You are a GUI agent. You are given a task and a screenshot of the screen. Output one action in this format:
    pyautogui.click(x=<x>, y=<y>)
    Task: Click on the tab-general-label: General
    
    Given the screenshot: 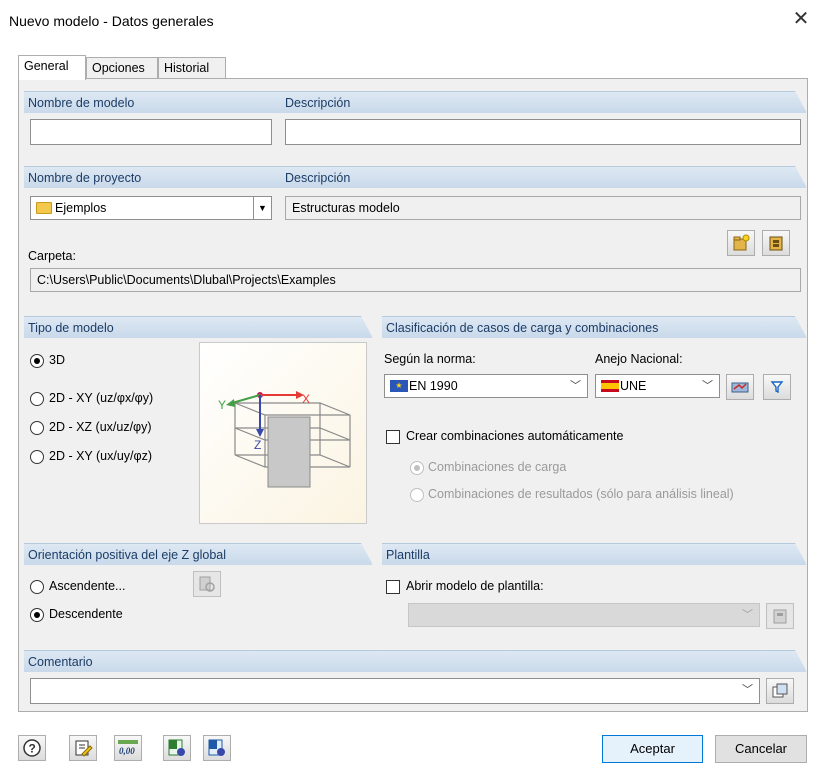 What is the action you would take?
    pyautogui.click(x=46, y=66)
    